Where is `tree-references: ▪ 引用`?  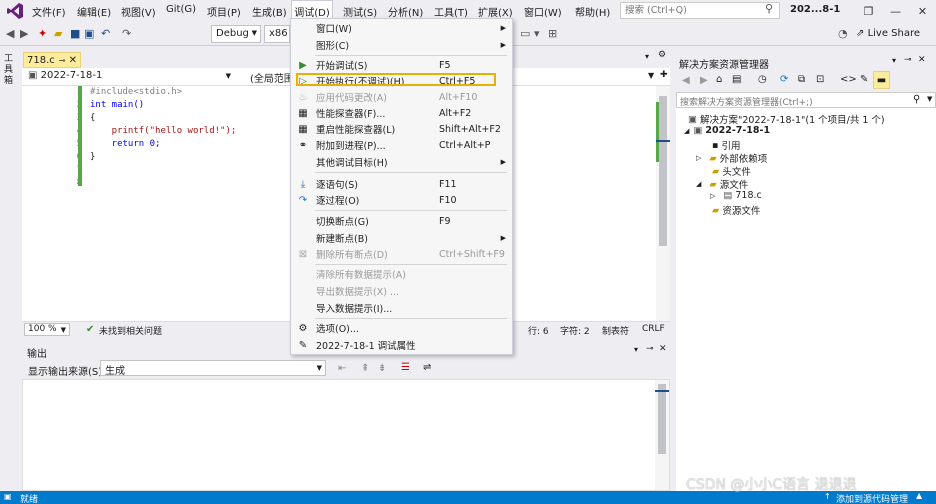
tree-references: ▪ 引用 is located at coordinates (726, 145).